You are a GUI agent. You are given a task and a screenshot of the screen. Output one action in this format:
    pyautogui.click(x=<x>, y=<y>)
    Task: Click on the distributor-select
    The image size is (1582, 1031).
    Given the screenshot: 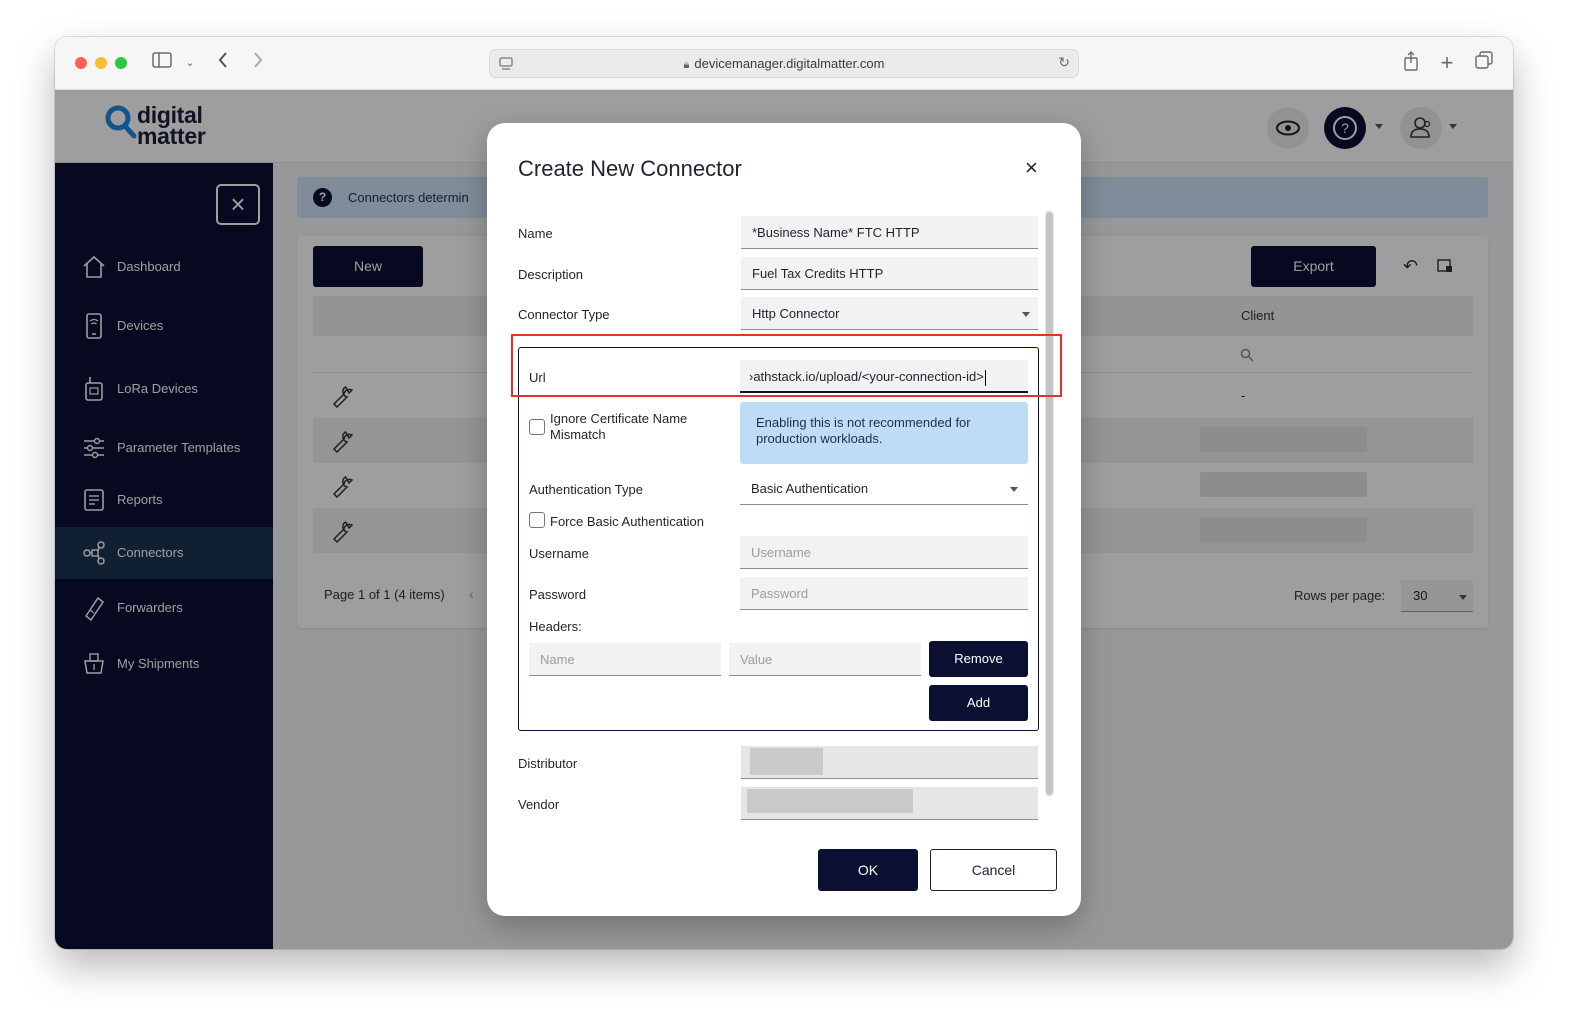 What is the action you would take?
    pyautogui.click(x=889, y=762)
    